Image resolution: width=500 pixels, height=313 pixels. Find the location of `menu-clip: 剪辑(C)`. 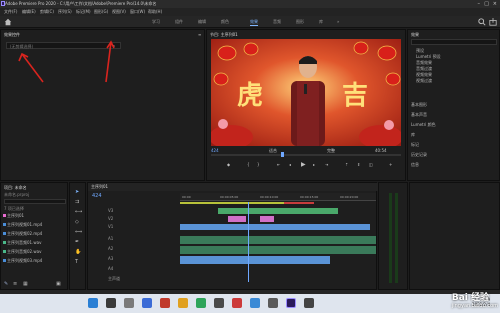

menu-clip: 剪辑(C) is located at coordinates (47, 12).